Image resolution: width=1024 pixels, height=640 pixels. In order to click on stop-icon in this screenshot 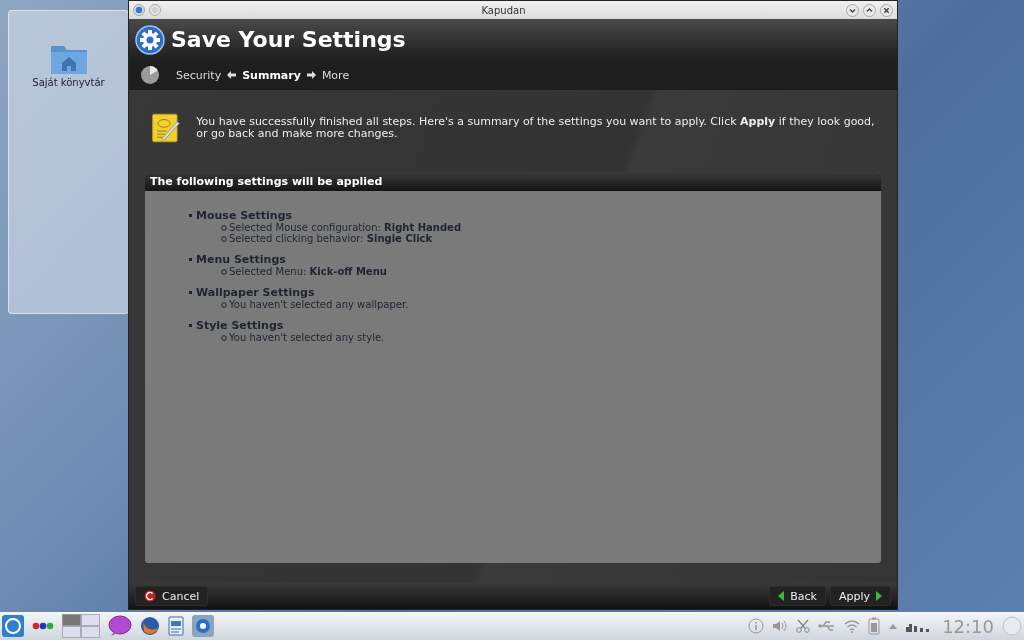, I will do `click(150, 596)`.